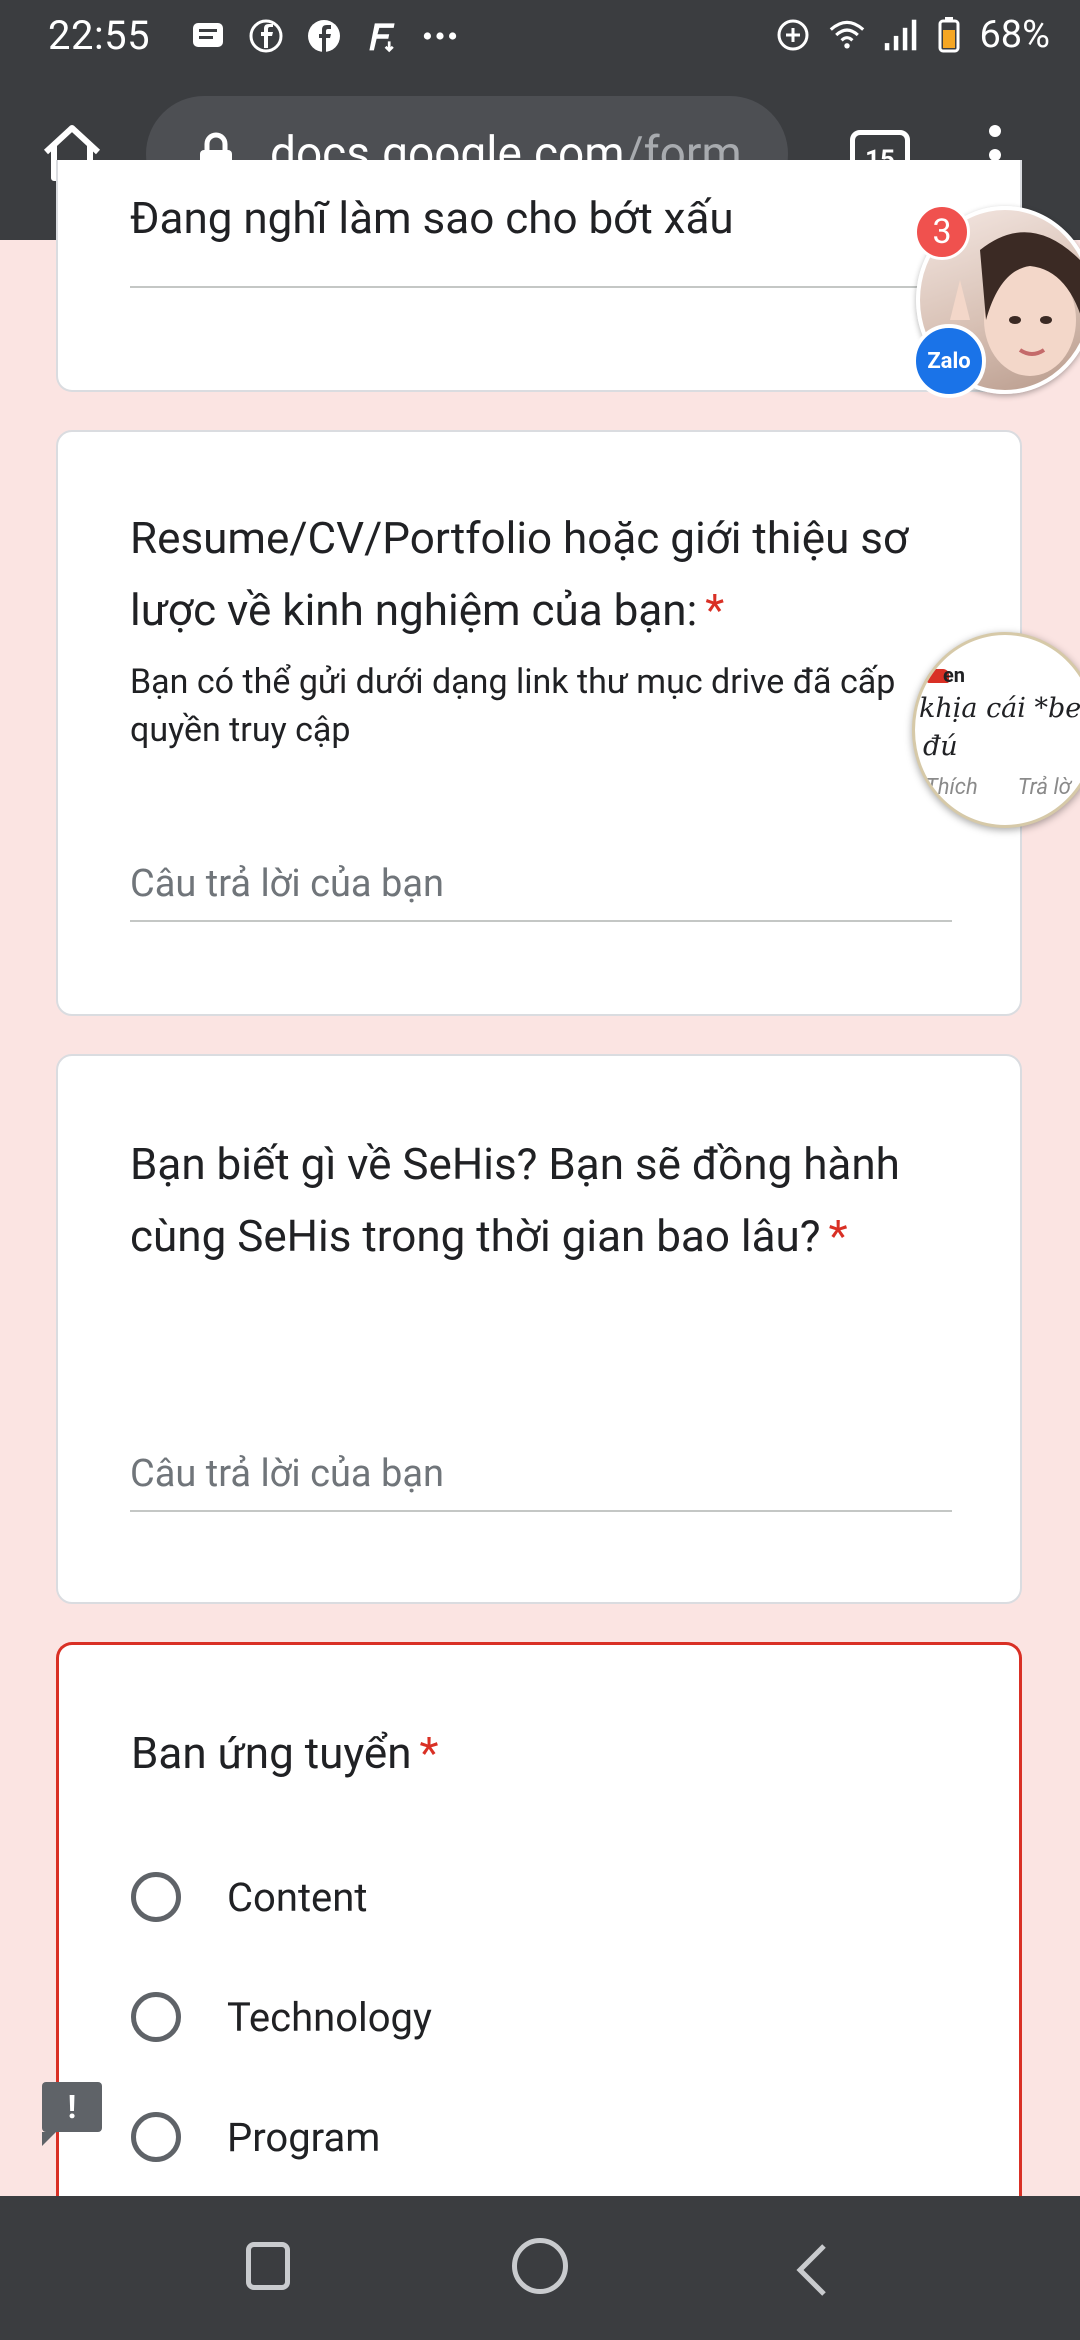  I want to click on option-label: Technology, so click(329, 2017).